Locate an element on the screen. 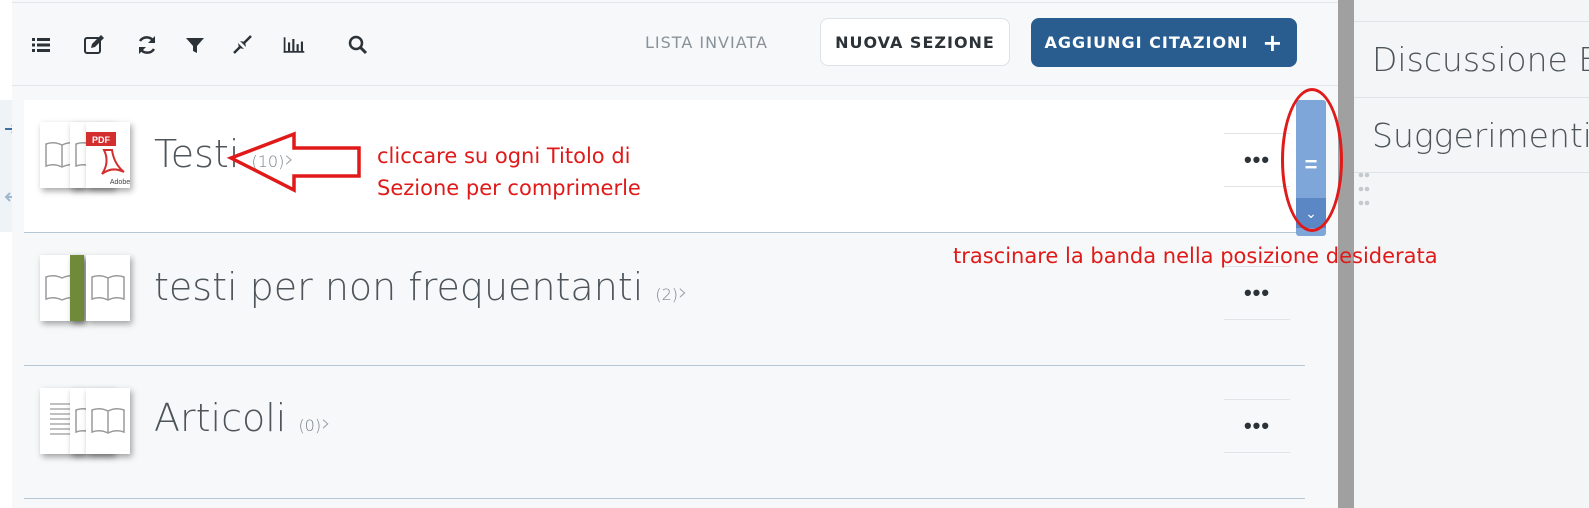  nuova-sezione-label: NUOVA SEZIONE is located at coordinates (915, 42).